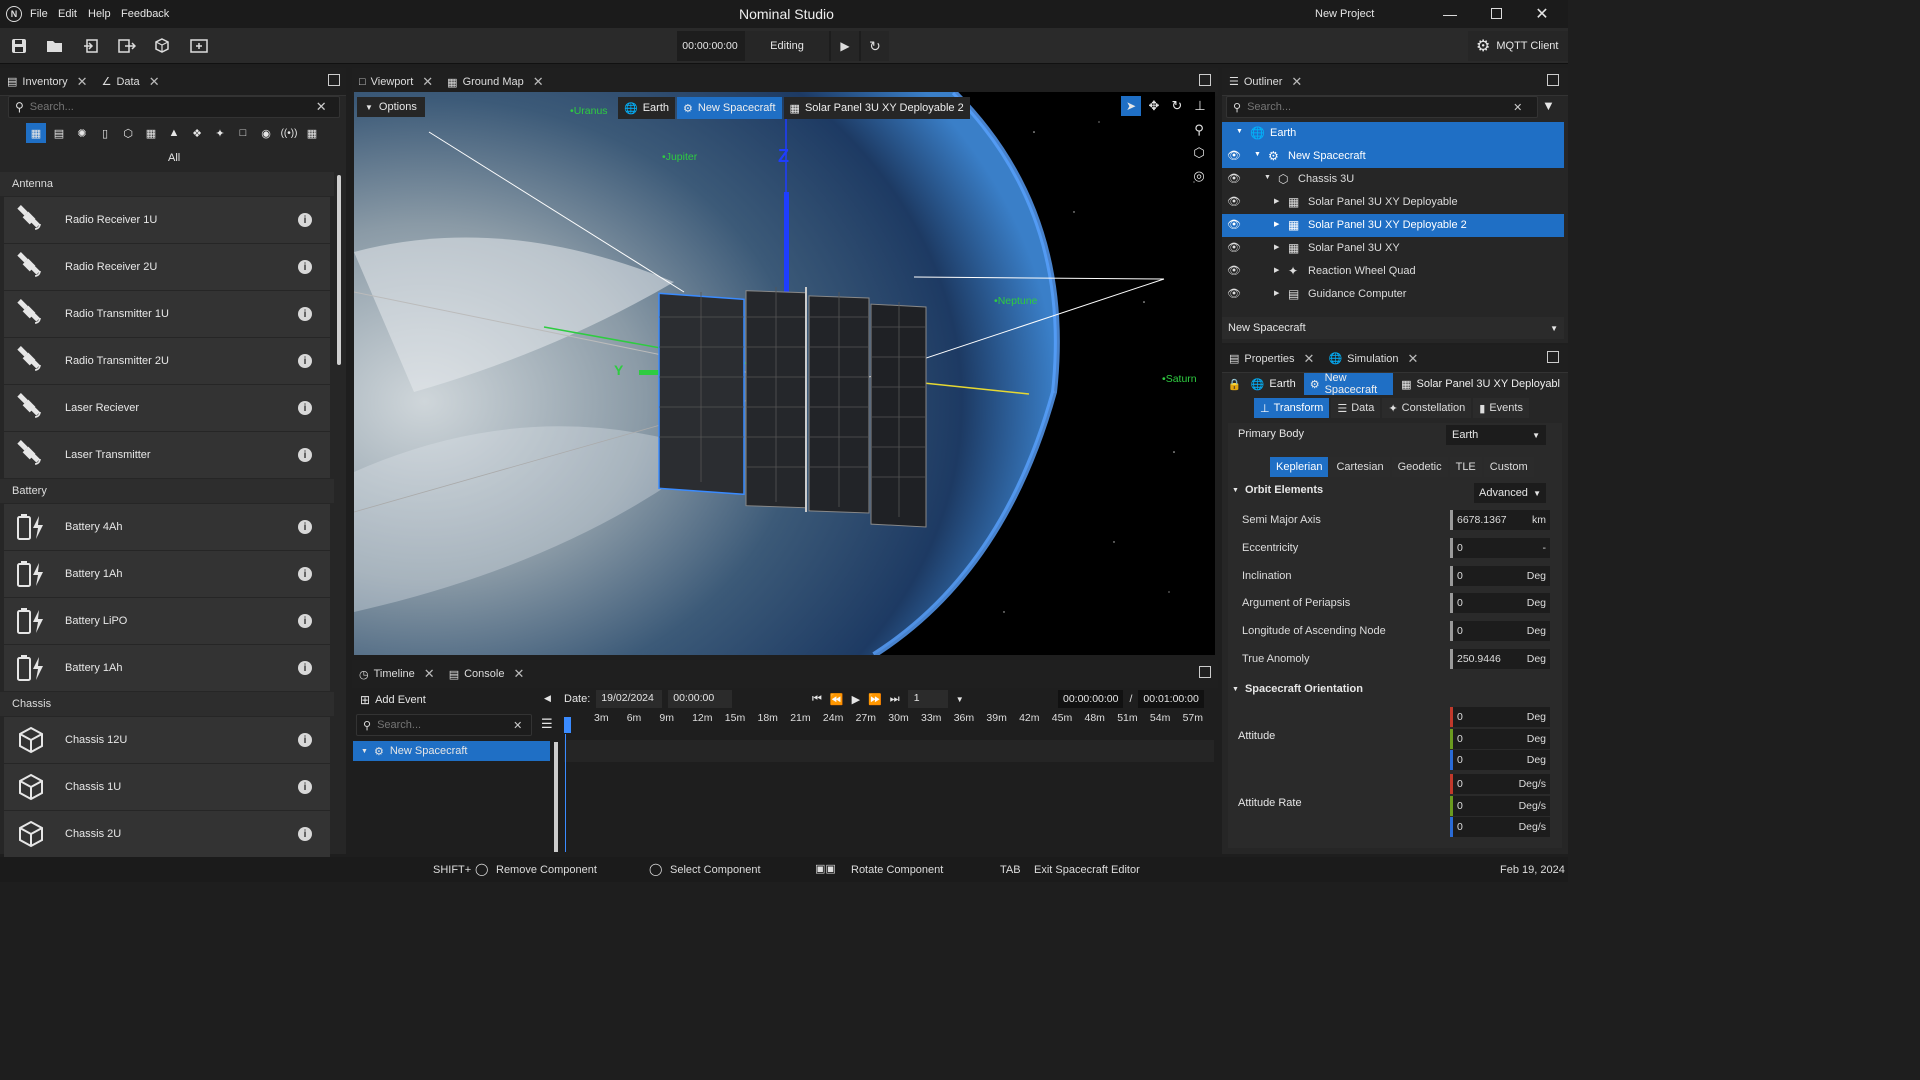 The width and height of the screenshot is (1920, 1080). Describe the element at coordinates (927, 699) in the screenshot. I see `speed-field: 1` at that location.